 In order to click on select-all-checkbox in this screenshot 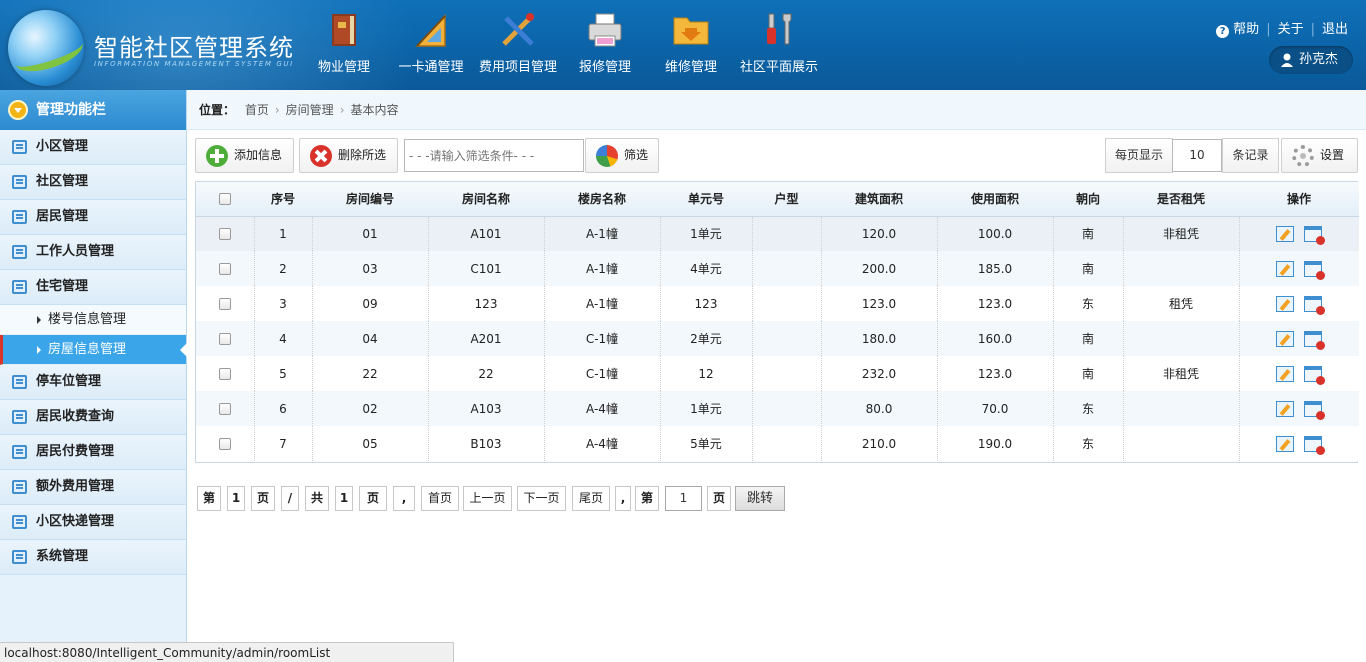, I will do `click(225, 199)`.